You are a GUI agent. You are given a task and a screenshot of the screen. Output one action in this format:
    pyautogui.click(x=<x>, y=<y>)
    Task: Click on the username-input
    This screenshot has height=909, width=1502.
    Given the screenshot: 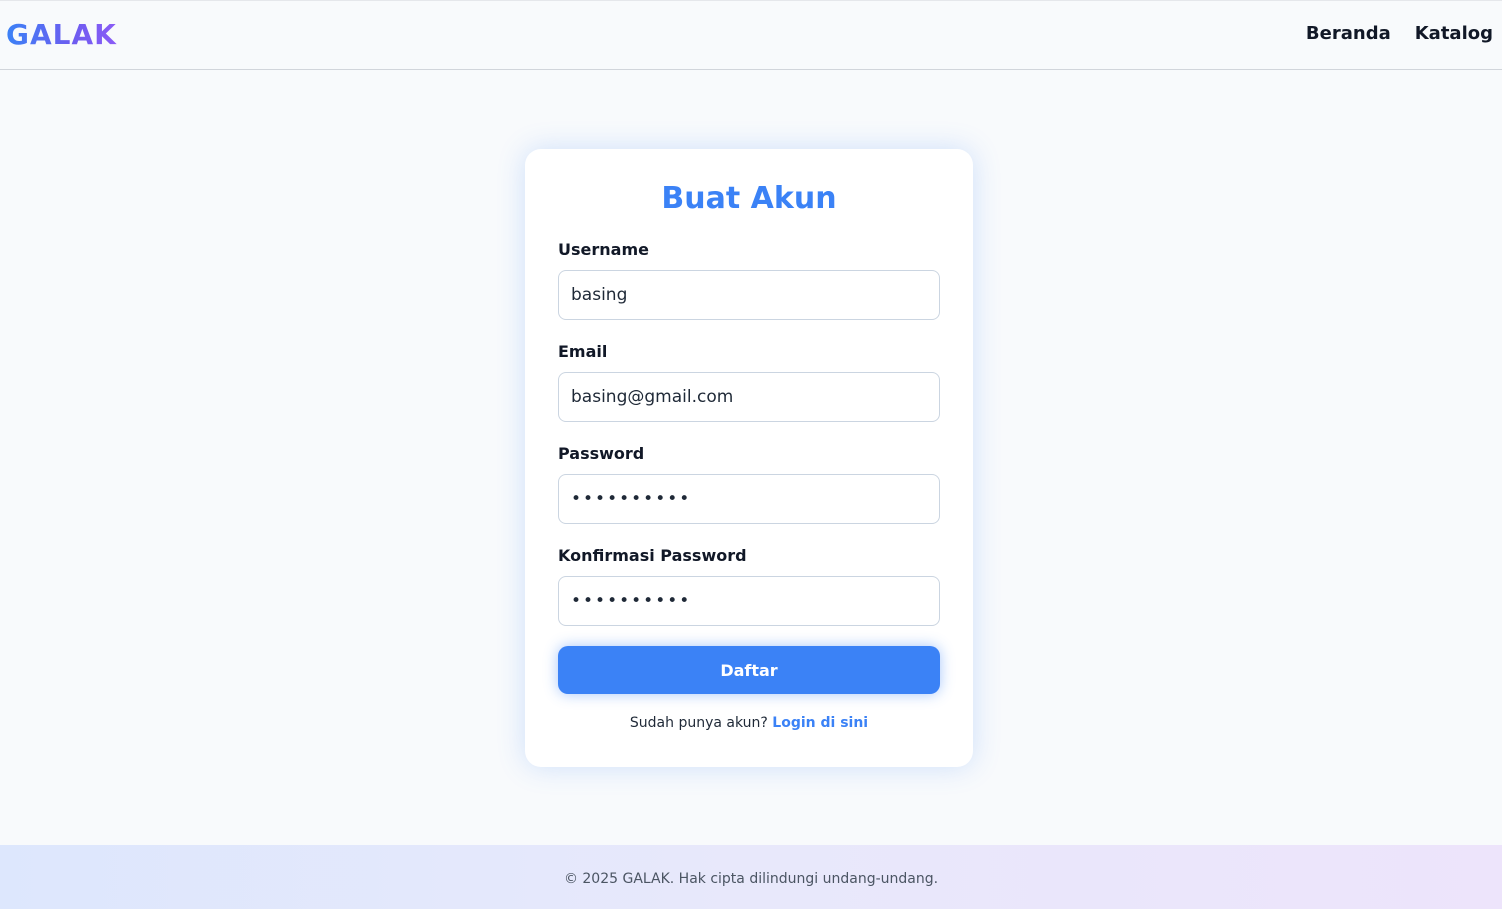 What is the action you would take?
    pyautogui.click(x=749, y=295)
    